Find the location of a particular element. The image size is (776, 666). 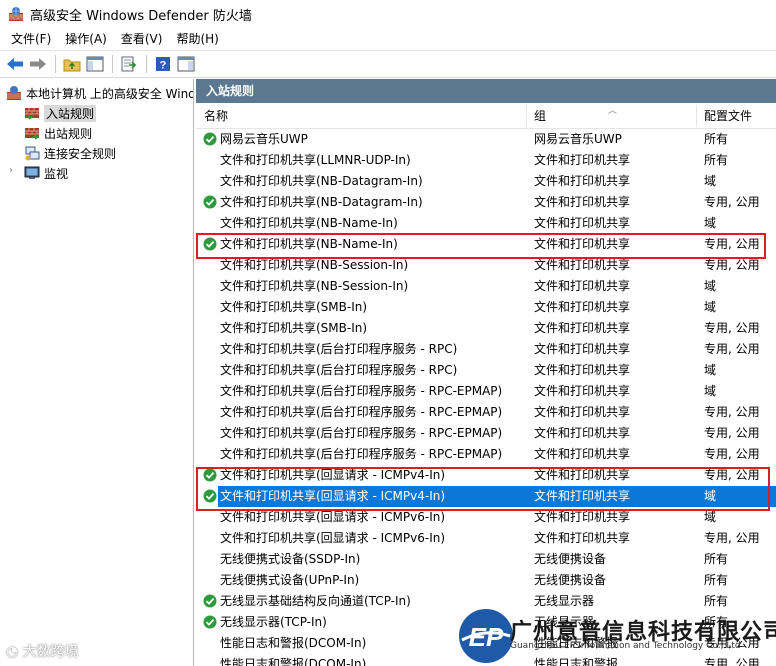

tree-root-label: 本地计算机 上的高级安全 Windows Defender 防火墙 is located at coordinates (109, 93).